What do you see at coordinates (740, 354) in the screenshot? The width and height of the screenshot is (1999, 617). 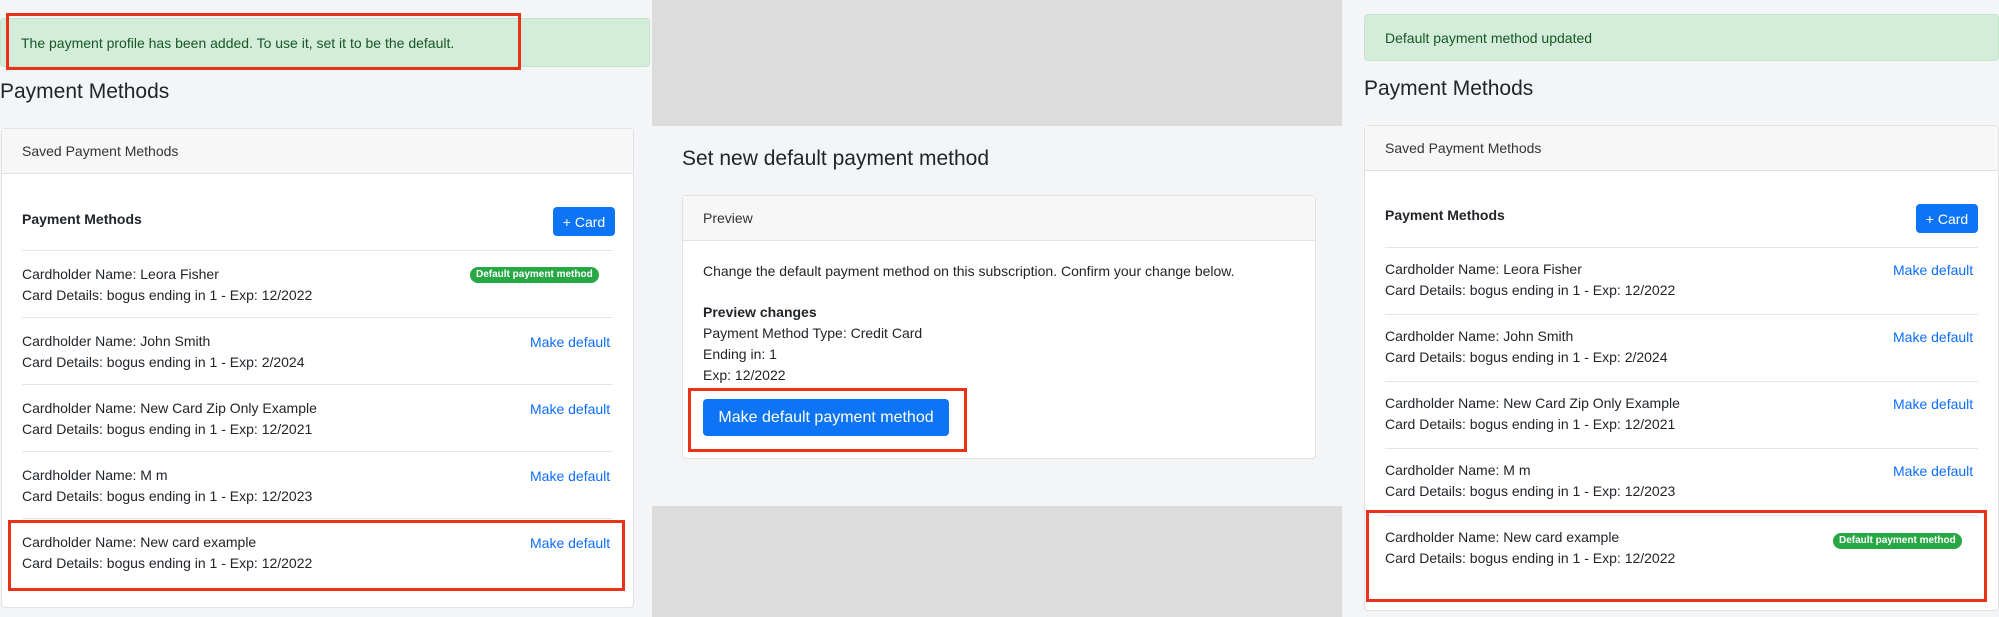 I see `ending-in: Ending in: 1` at bounding box center [740, 354].